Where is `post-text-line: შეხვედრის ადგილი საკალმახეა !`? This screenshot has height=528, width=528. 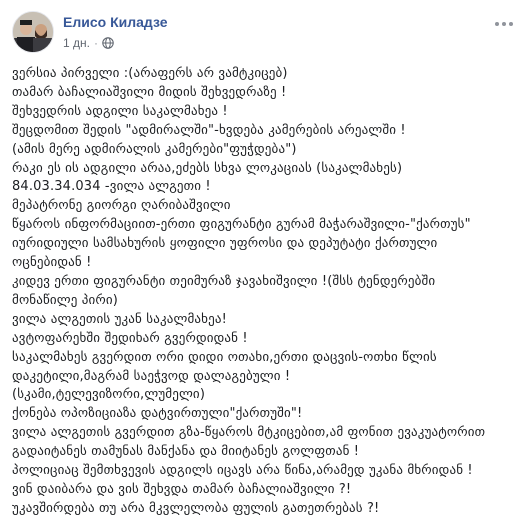
post-text-line: შეხვედრის ადგილი საკალმახეა ! is located at coordinates (120, 111).